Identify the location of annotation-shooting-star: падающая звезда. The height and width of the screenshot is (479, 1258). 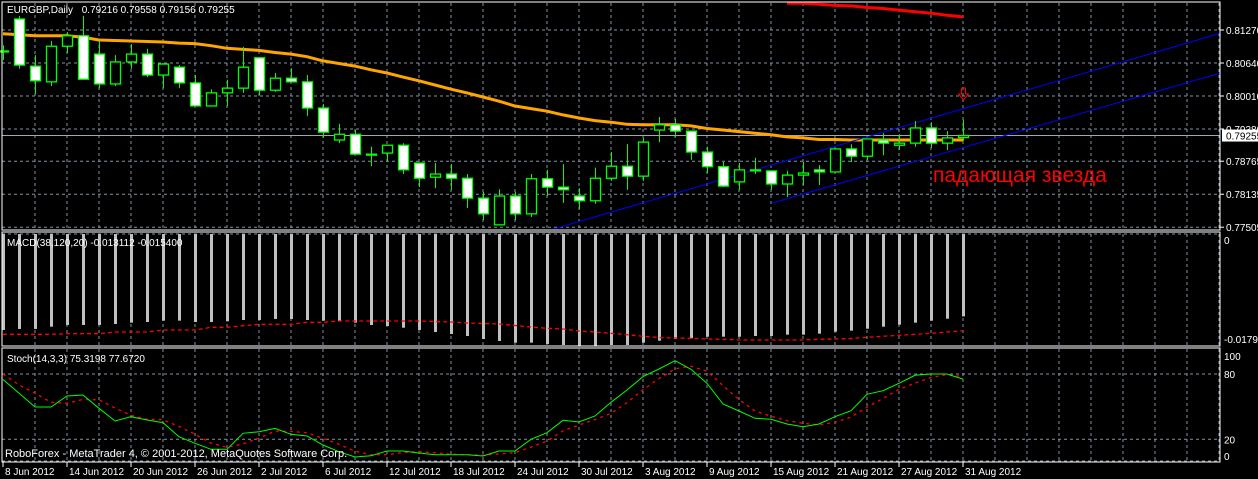
(1020, 175).